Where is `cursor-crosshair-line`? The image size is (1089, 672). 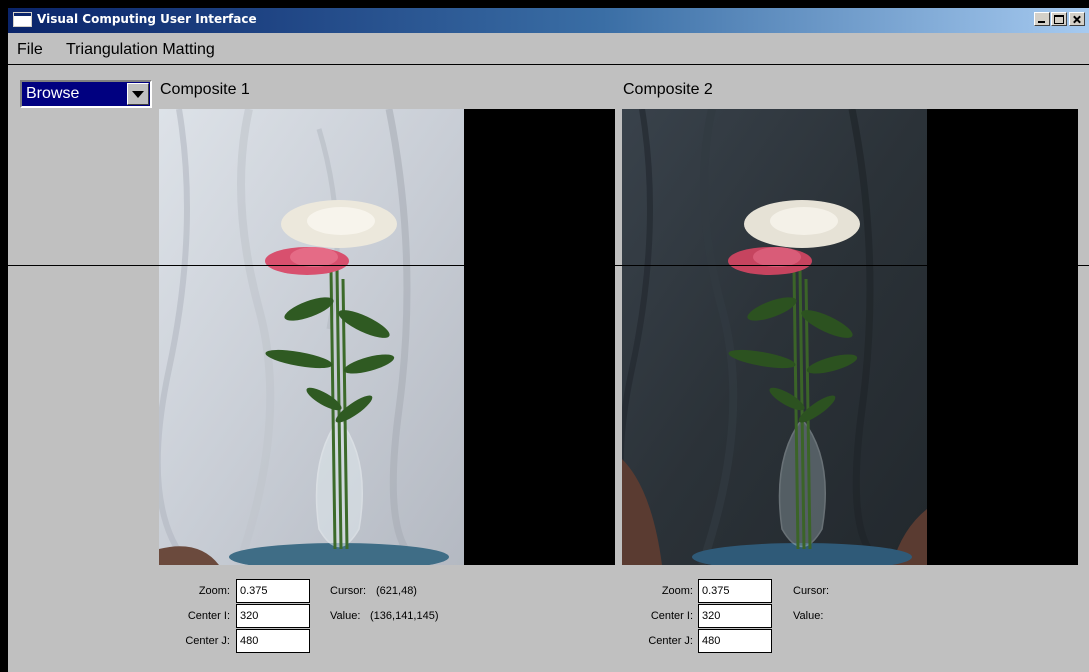
cursor-crosshair-line is located at coordinates (544, 265).